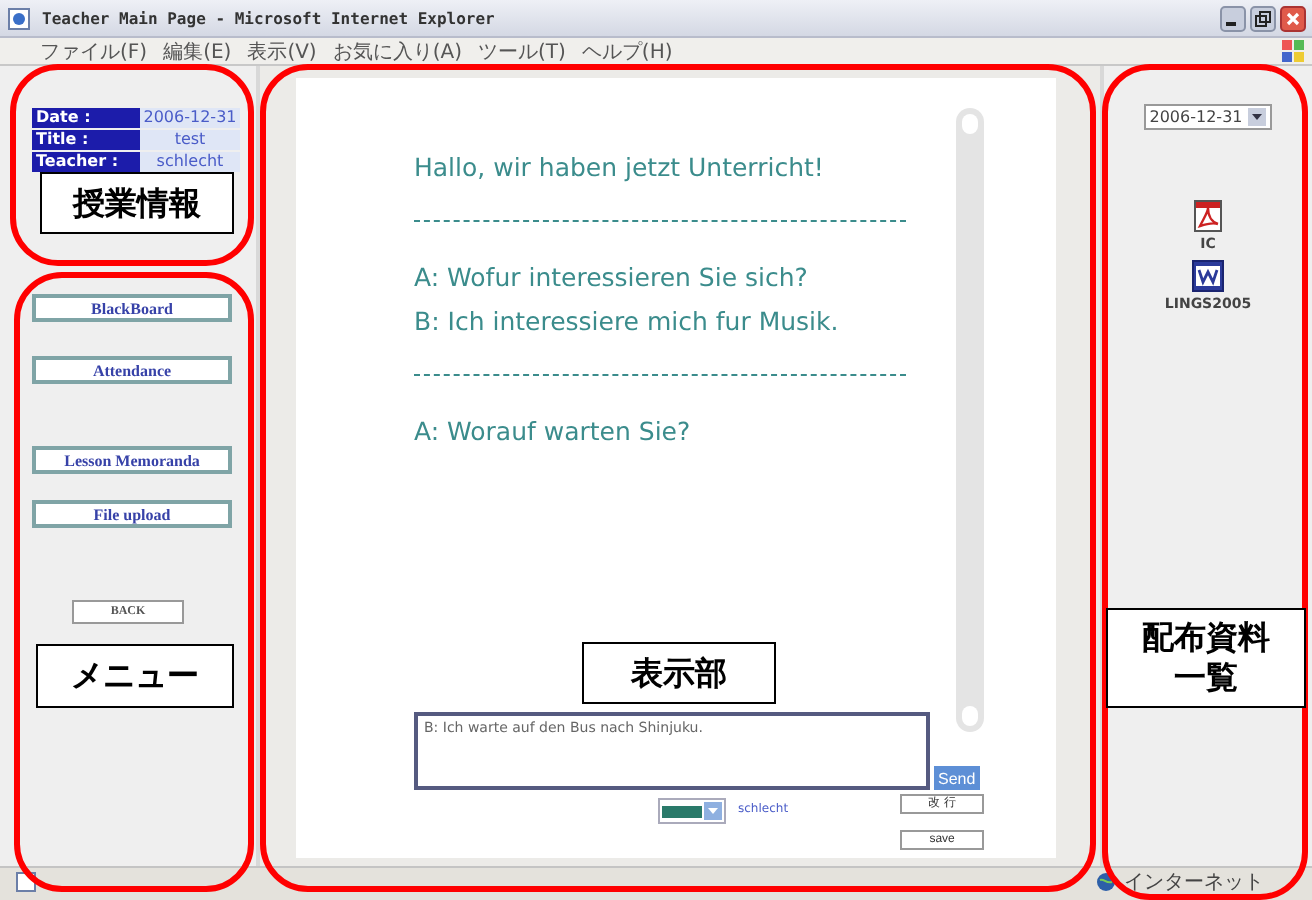 The width and height of the screenshot is (1312, 900). I want to click on nav-button: BlackBoard, so click(132, 308).